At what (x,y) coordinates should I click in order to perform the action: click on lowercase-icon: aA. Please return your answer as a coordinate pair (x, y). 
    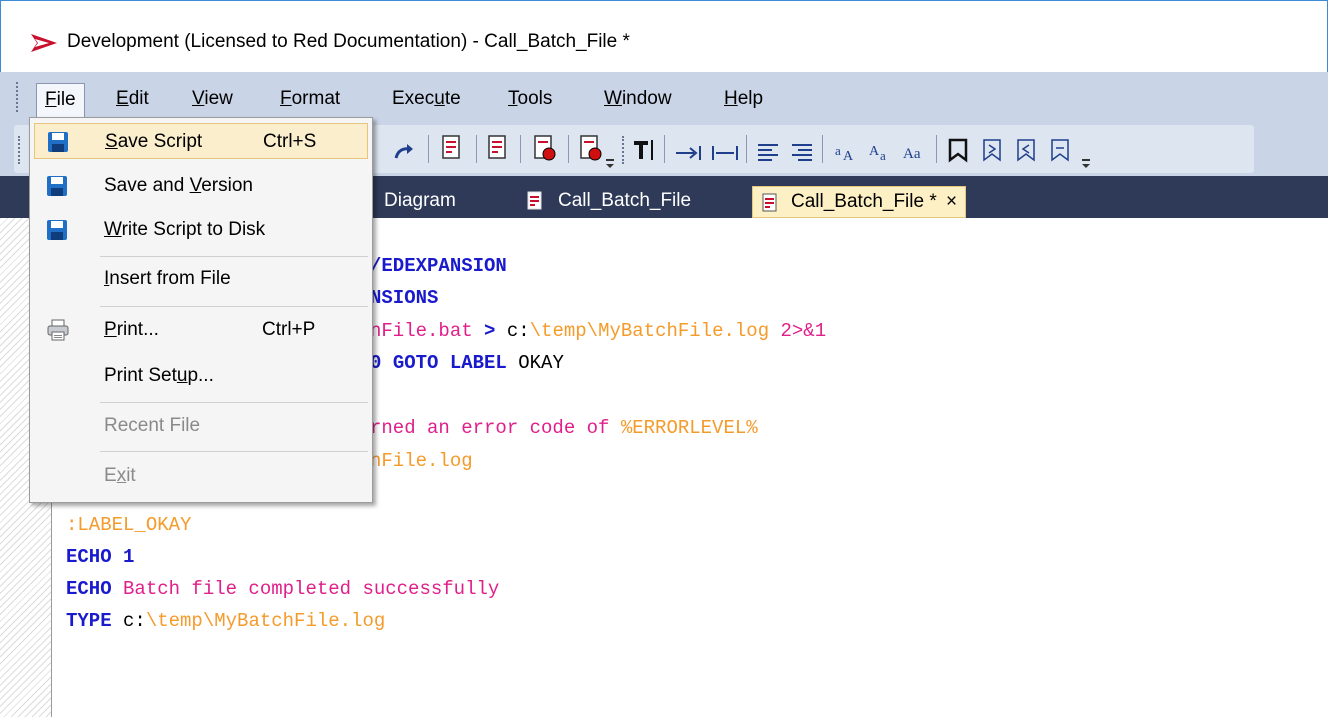
    Looking at the image, I should click on (847, 152).